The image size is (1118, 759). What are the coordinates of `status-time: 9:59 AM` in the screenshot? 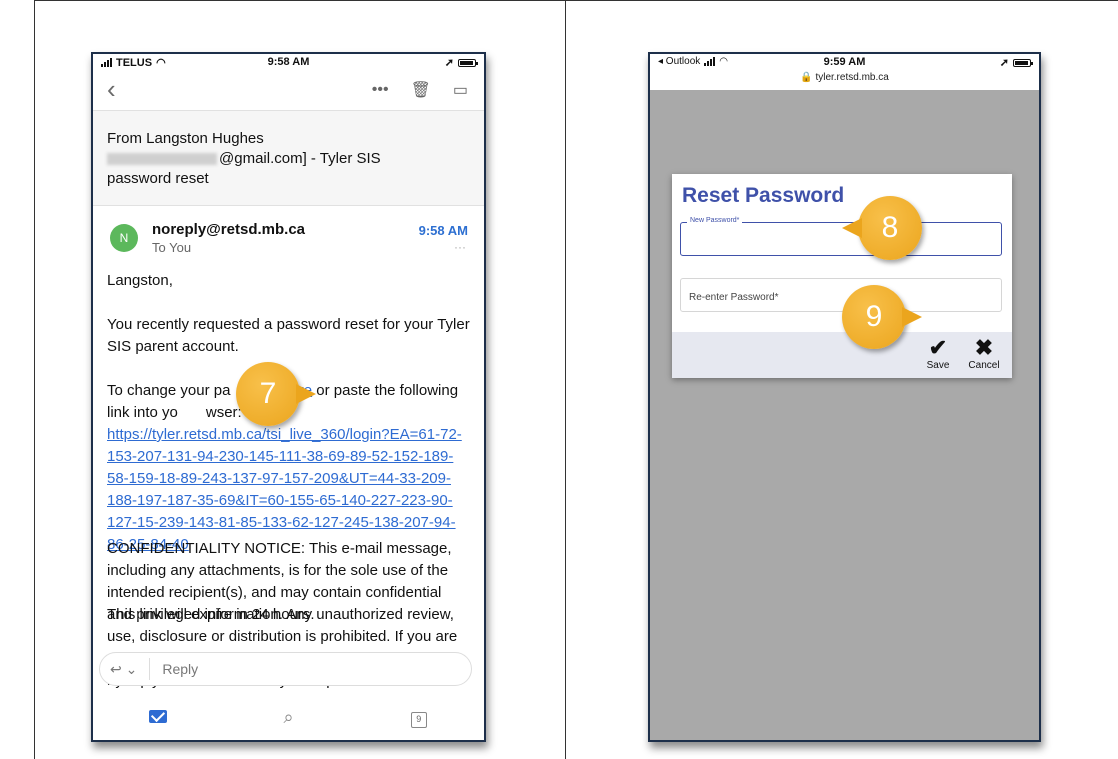 It's located at (844, 62).